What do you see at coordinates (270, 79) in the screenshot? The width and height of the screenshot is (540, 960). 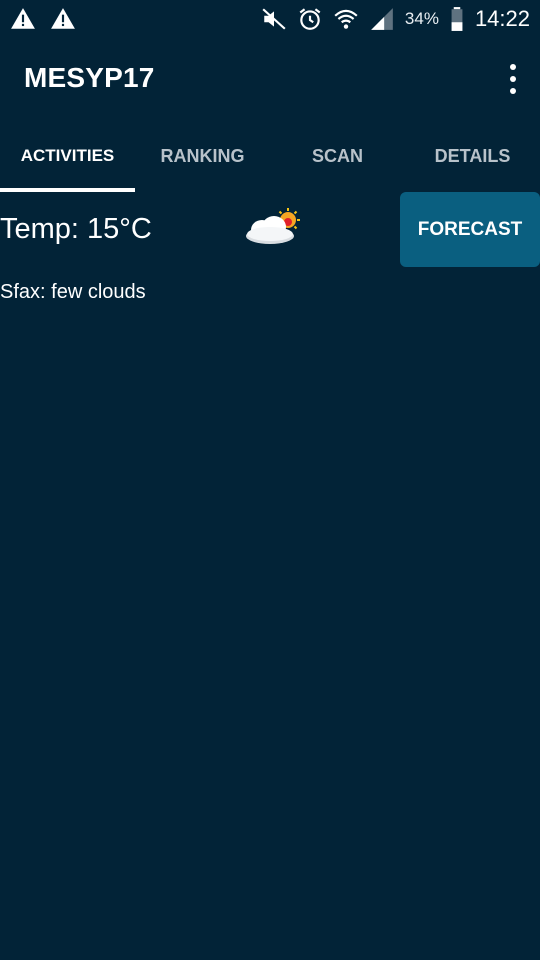 I see `app-bar: MESYP17` at bounding box center [270, 79].